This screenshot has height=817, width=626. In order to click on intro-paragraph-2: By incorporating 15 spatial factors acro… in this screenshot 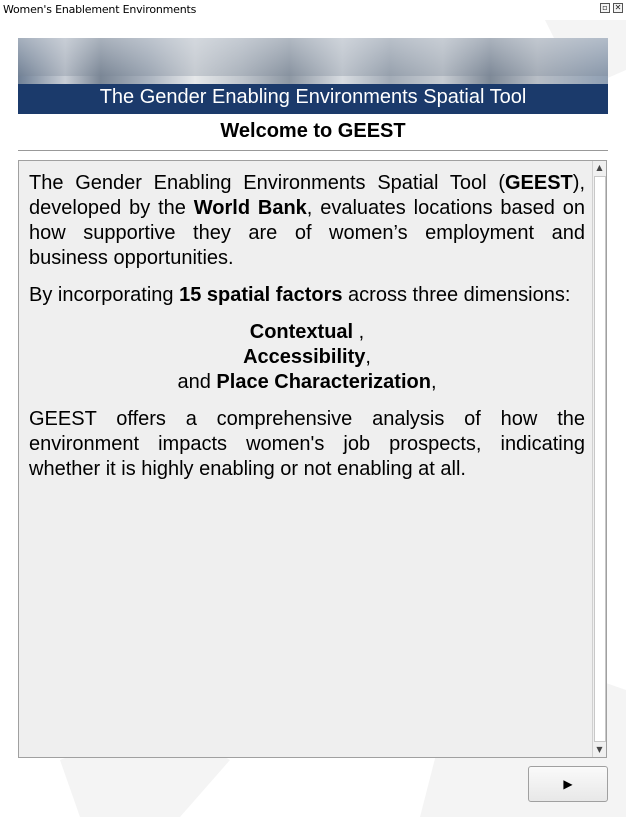, I will do `click(300, 295)`.